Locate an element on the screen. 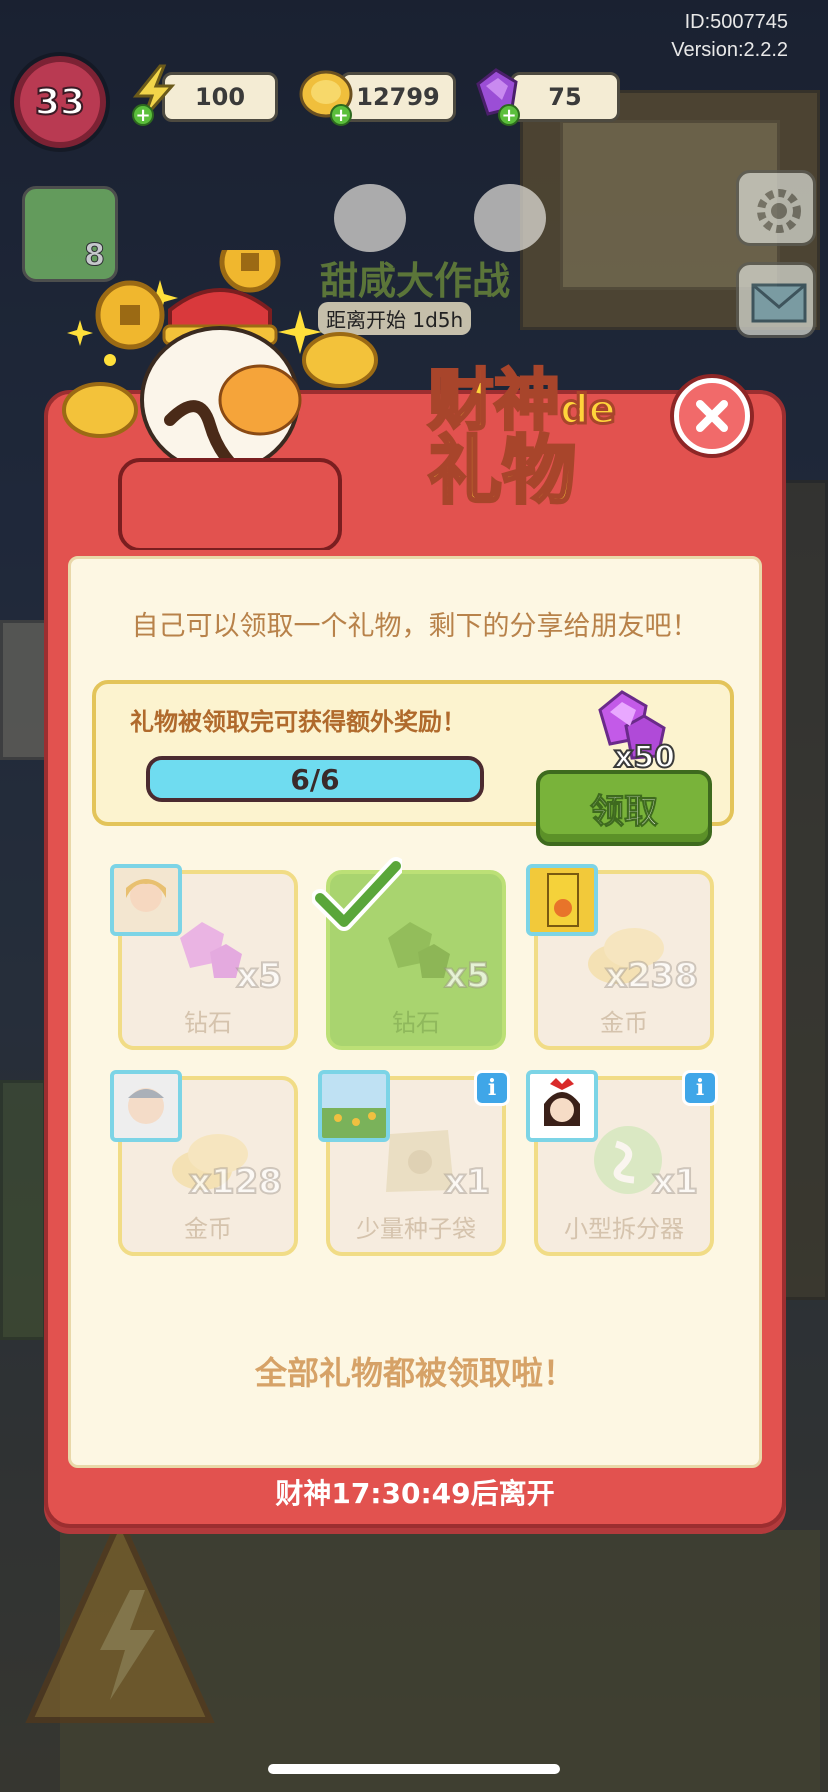  dialog-title: 财神de 礼物 is located at coordinates (547, 440).